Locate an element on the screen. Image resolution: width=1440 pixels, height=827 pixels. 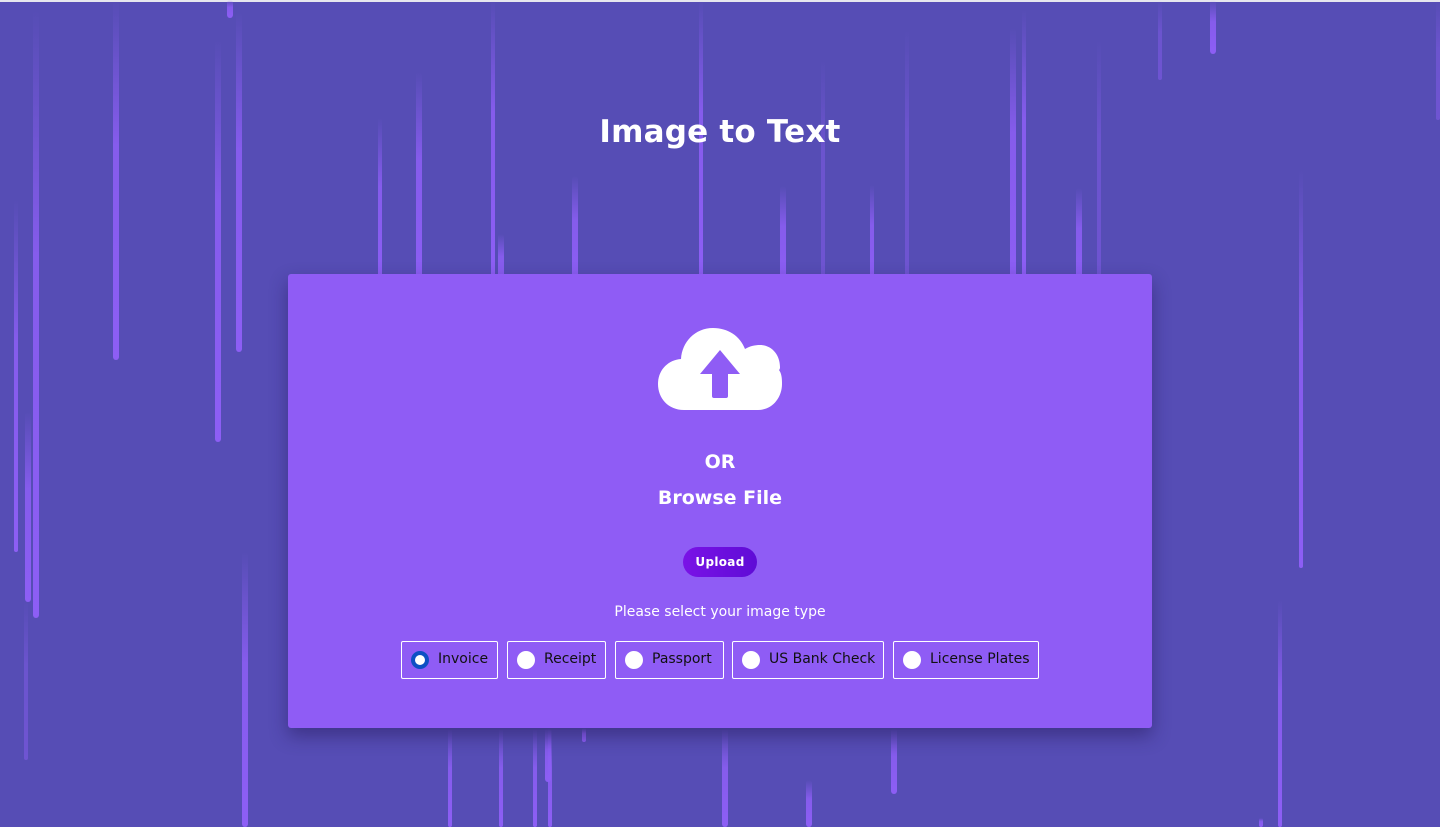
cloud-upload-icon is located at coordinates (720, 367).